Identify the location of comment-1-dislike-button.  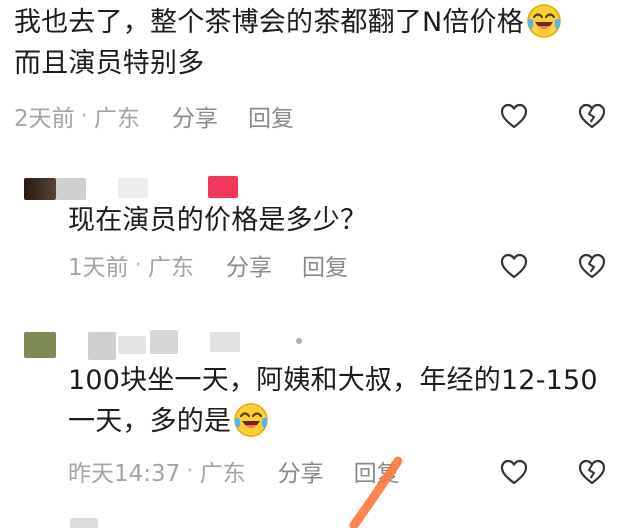
(592, 116).